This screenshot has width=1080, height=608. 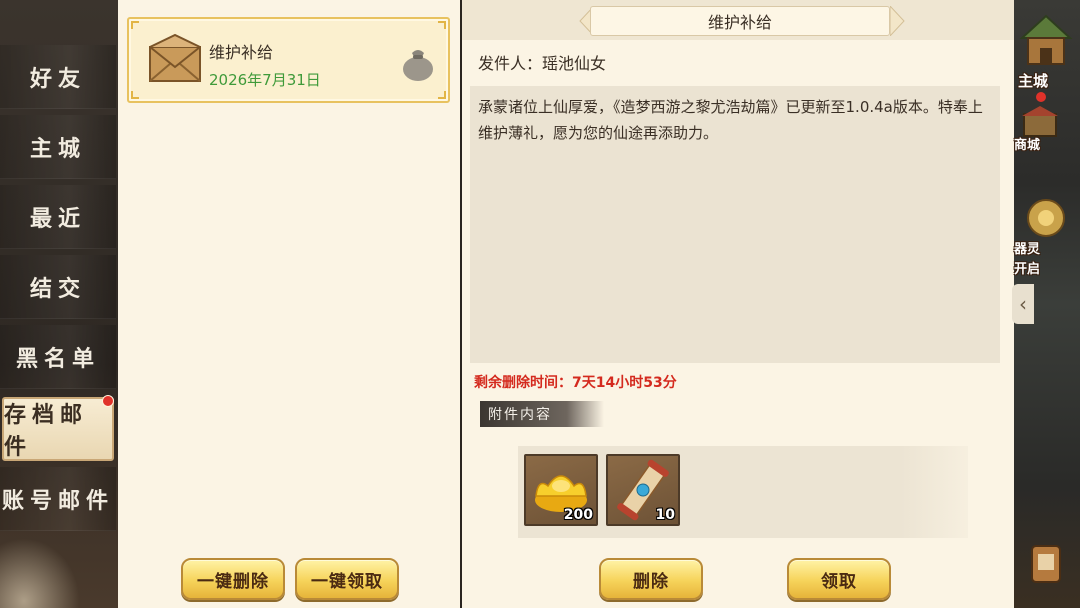 I want to click on tab-friends: 好友, so click(x=58, y=77).